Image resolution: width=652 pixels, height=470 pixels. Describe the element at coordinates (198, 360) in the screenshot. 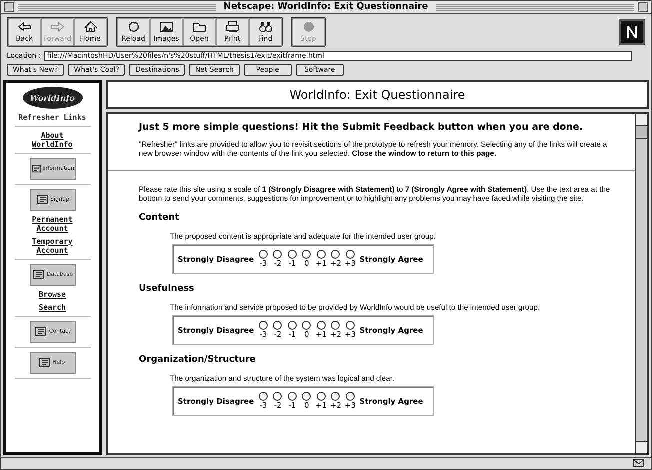

I see `section-heading: Organization/Structure` at that location.